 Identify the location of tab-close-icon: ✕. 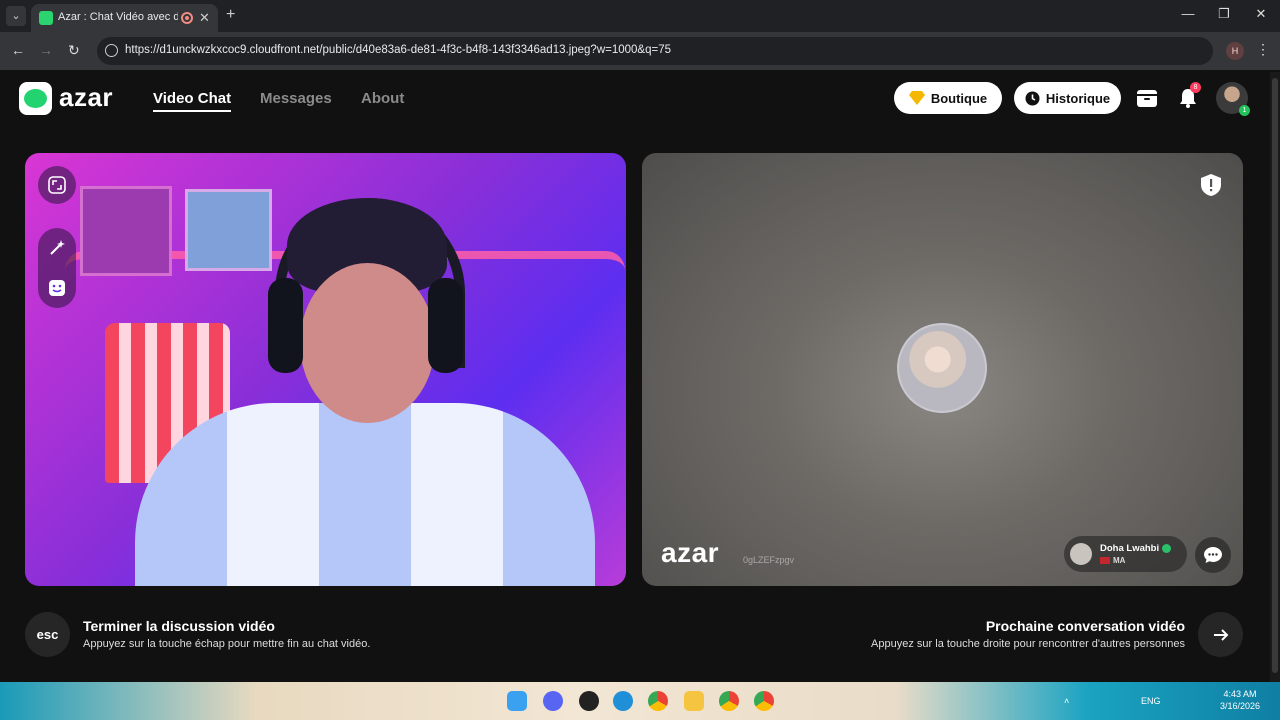
(204, 18).